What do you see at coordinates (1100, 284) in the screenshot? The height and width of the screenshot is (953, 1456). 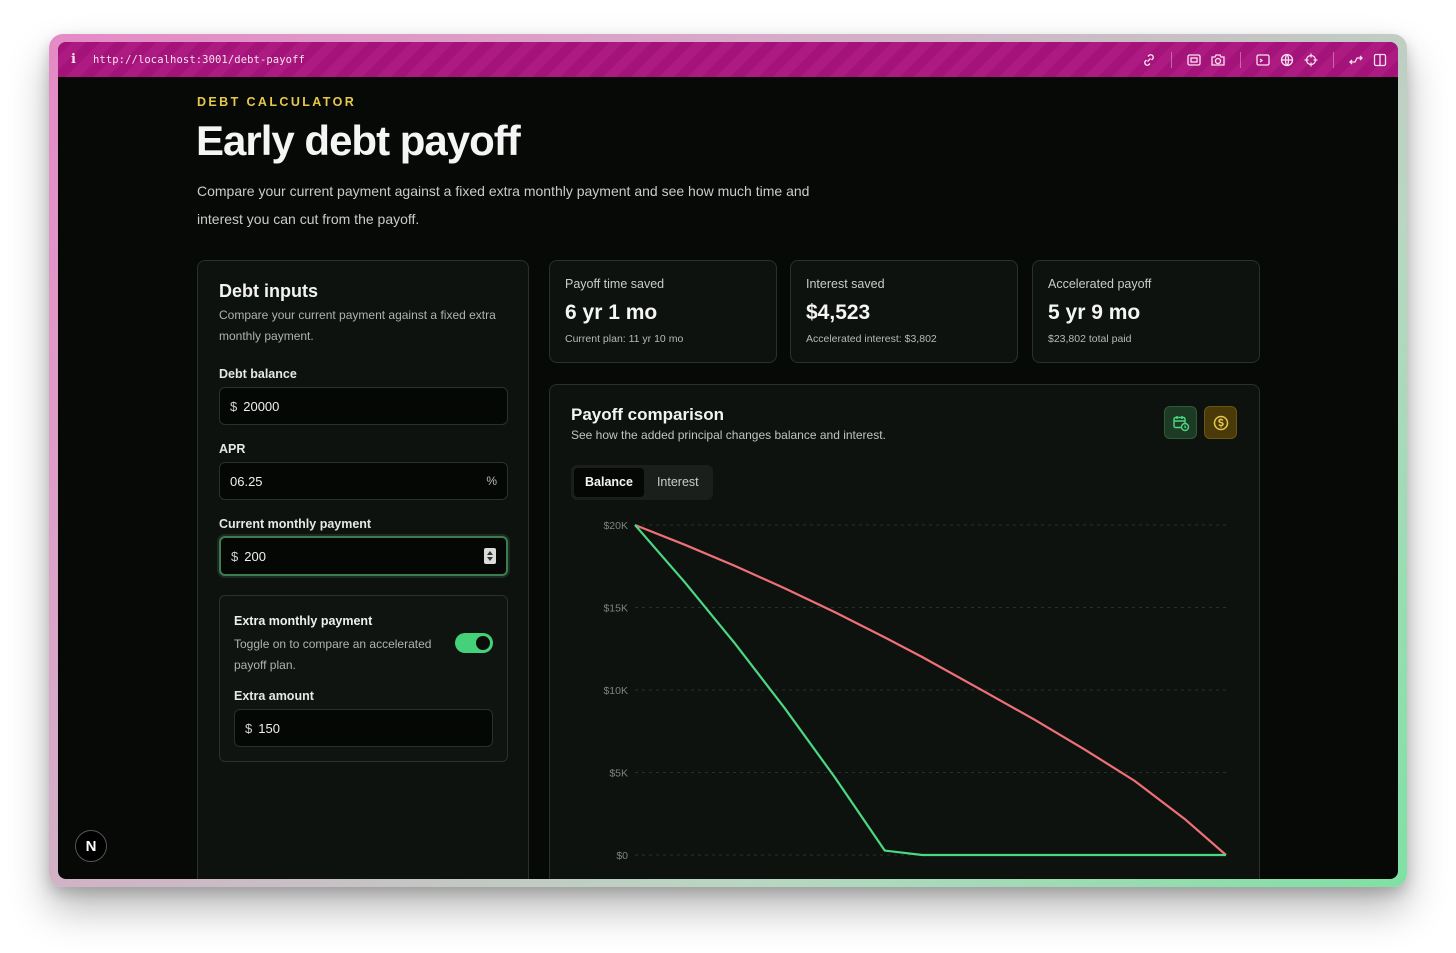 I see `stat-label: Accelerated payoff` at bounding box center [1100, 284].